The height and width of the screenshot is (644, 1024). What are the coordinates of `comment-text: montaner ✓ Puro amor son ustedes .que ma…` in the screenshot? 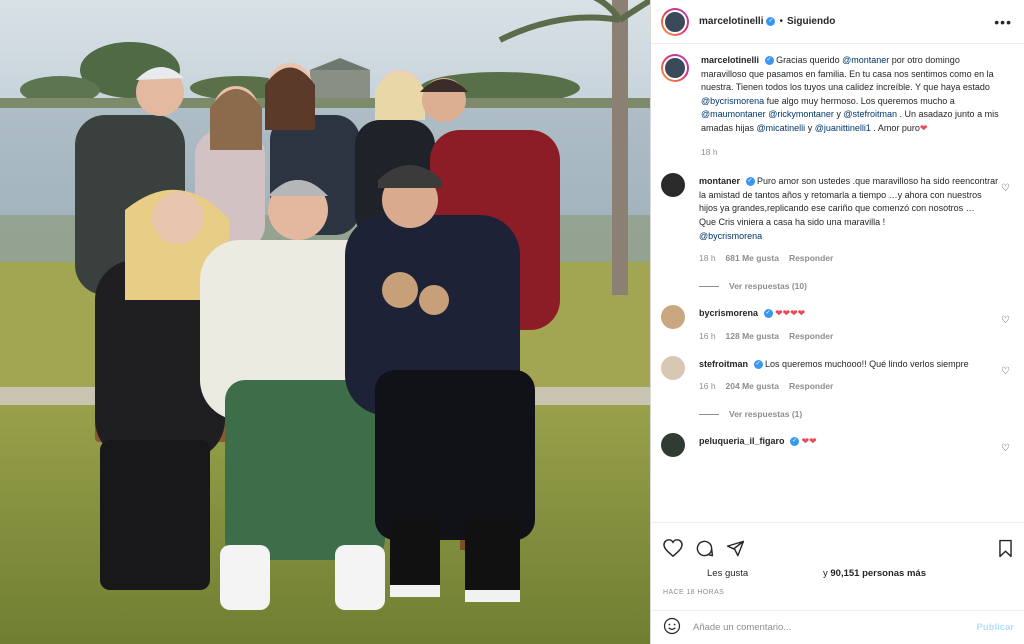 It's located at (849, 209).